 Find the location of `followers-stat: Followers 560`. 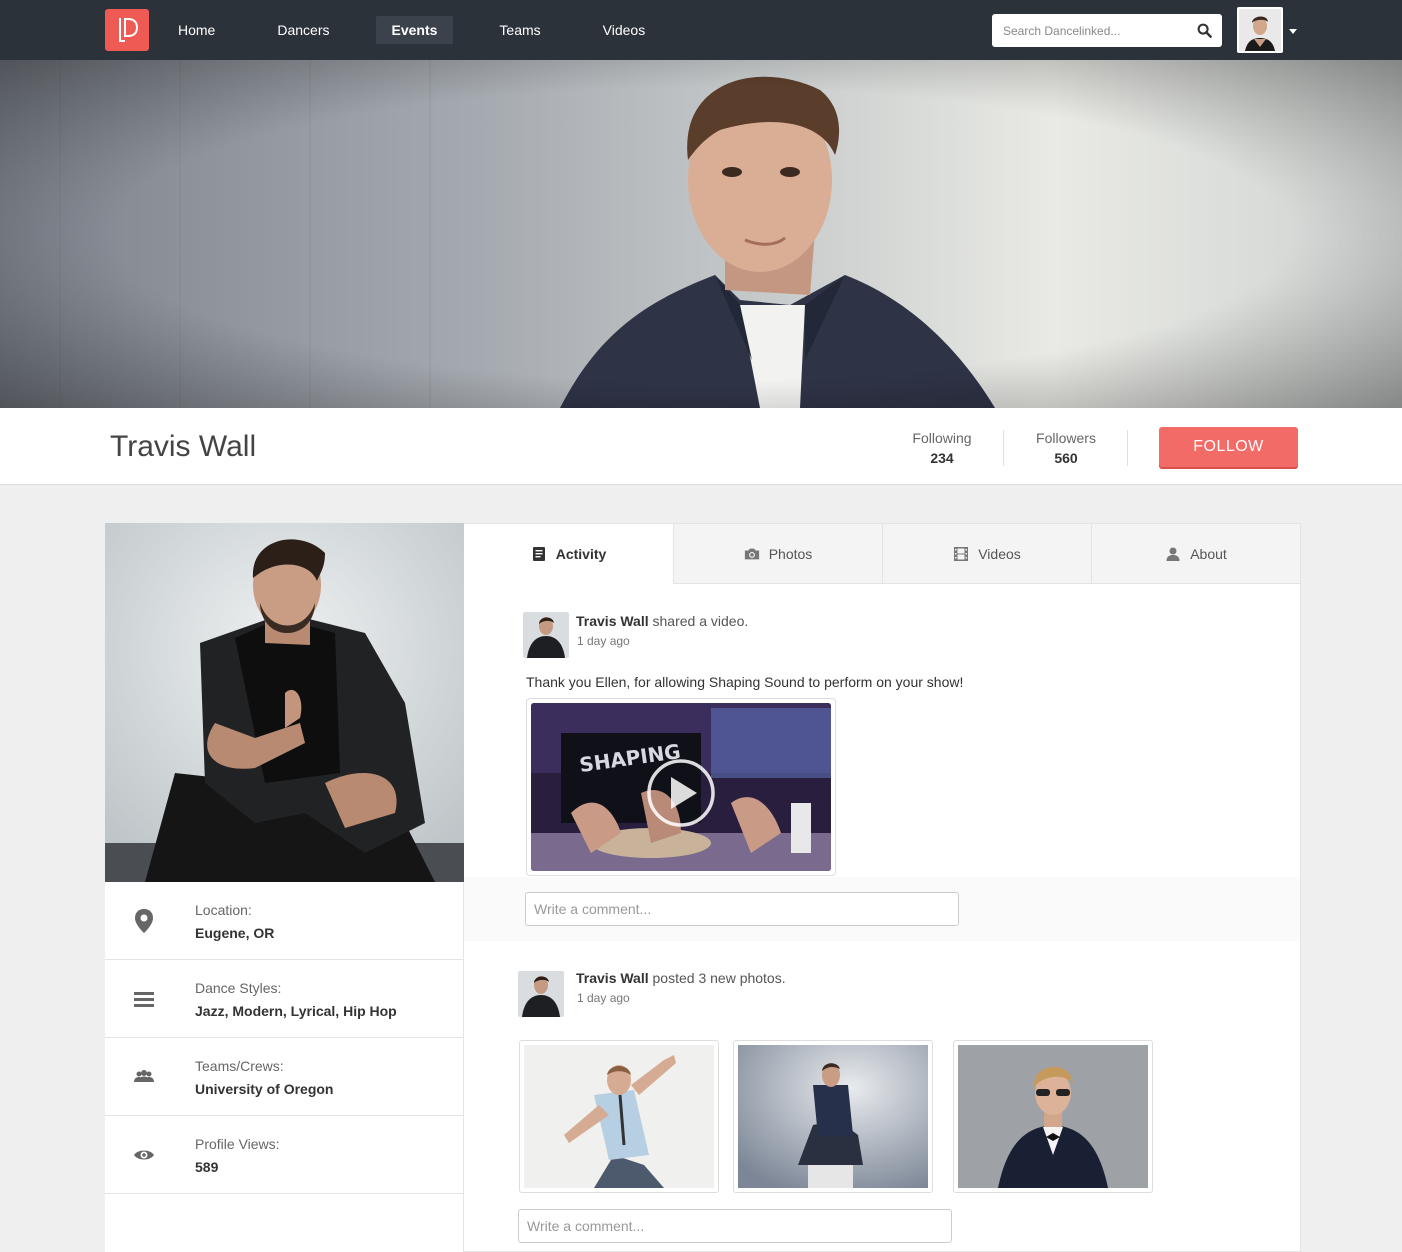

followers-stat: Followers 560 is located at coordinates (1066, 448).